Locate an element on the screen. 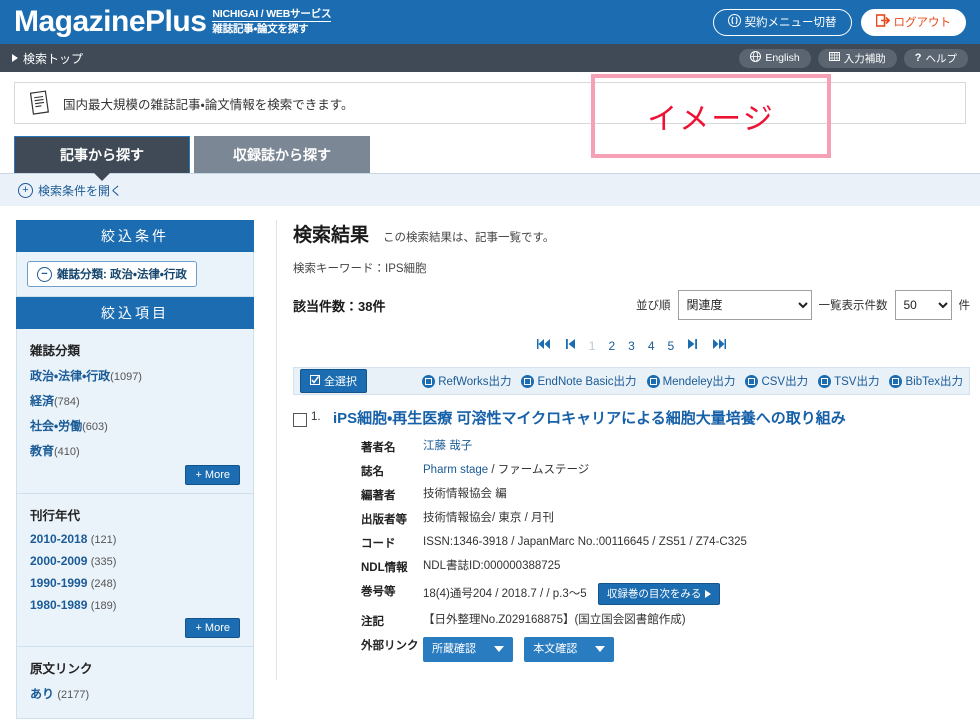 The image size is (980, 719). meta-key: 外部リンク is located at coordinates (390, 645).